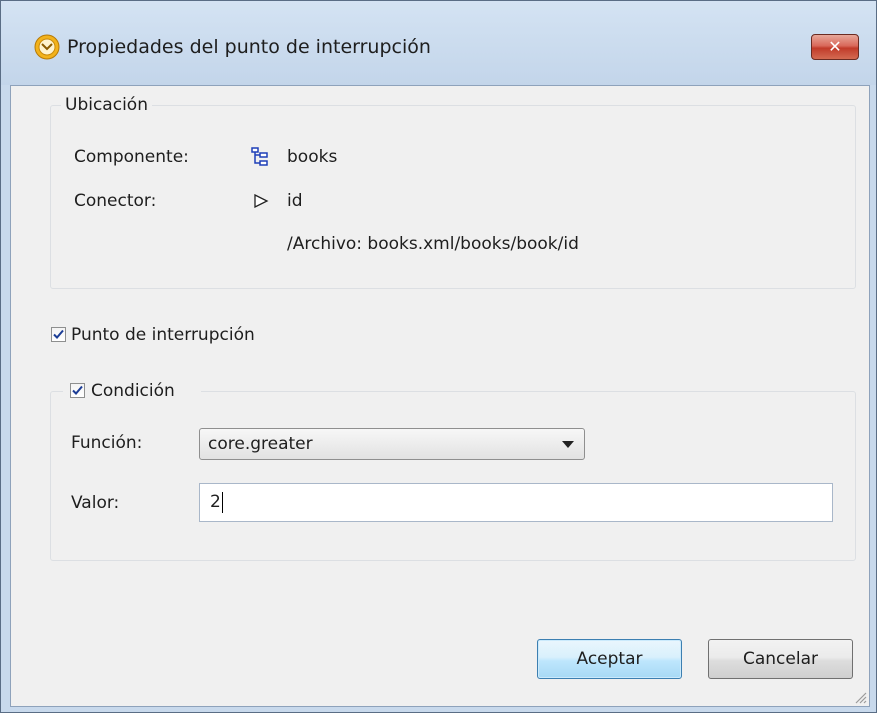  Describe the element at coordinates (261, 201) in the screenshot. I see `output-triangle-icon` at that location.